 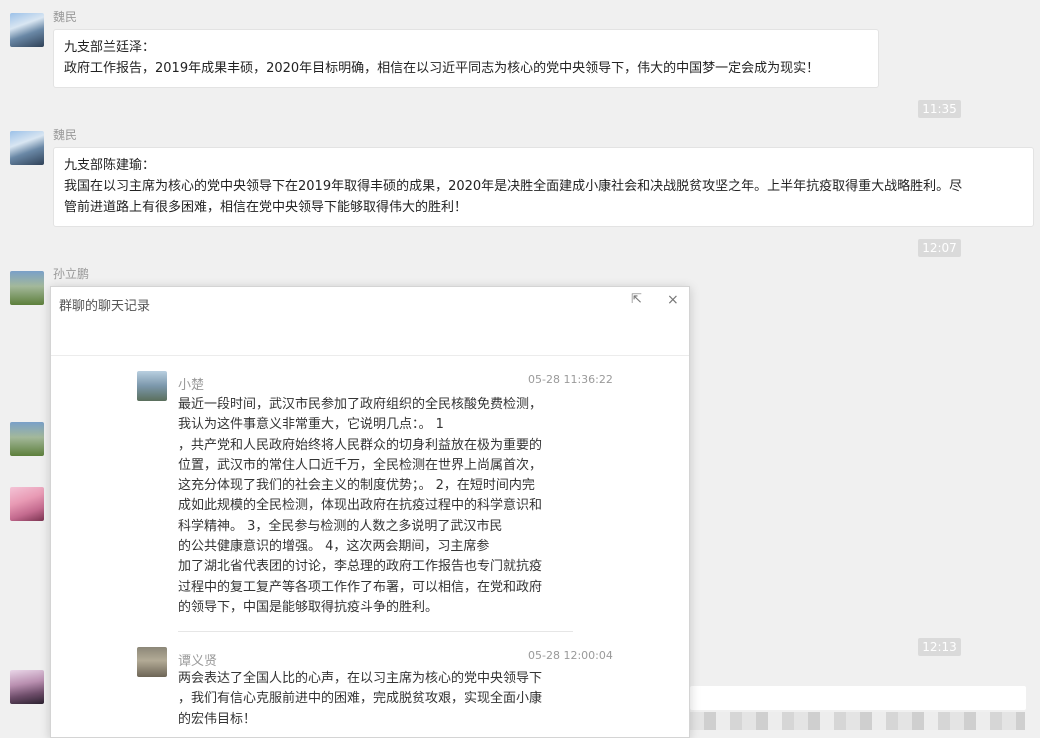 I want to click on popup-title: 群聊的聊天记录, so click(x=105, y=306).